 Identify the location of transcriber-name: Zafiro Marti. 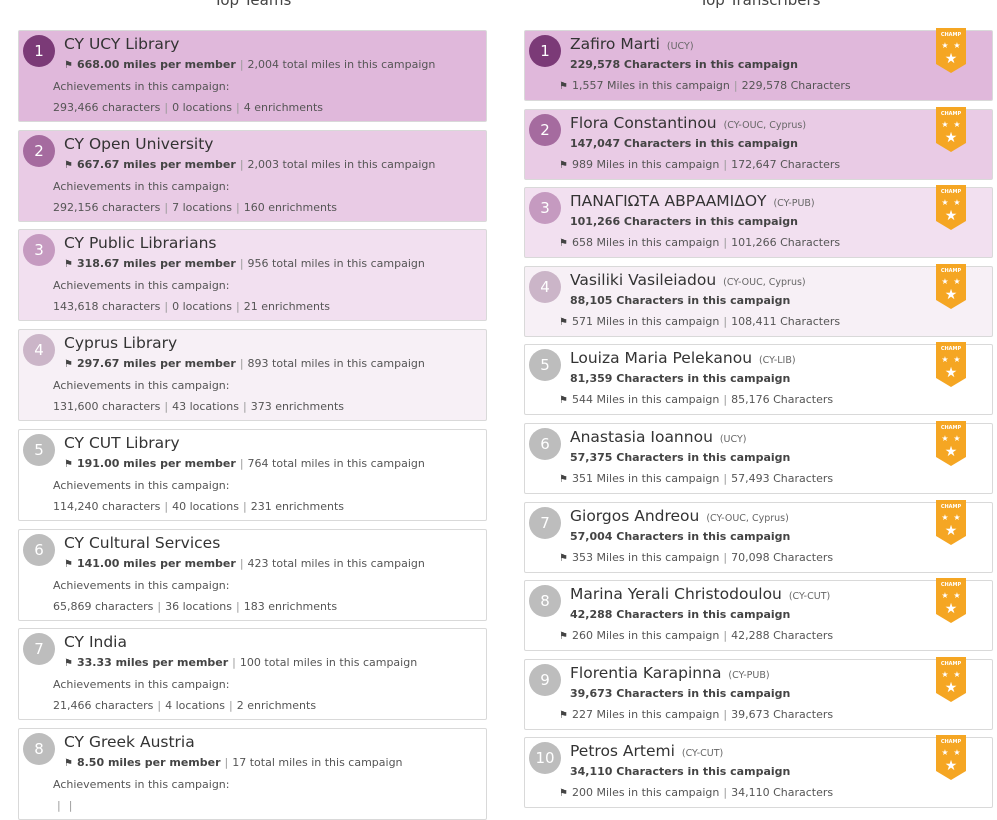
(615, 44).